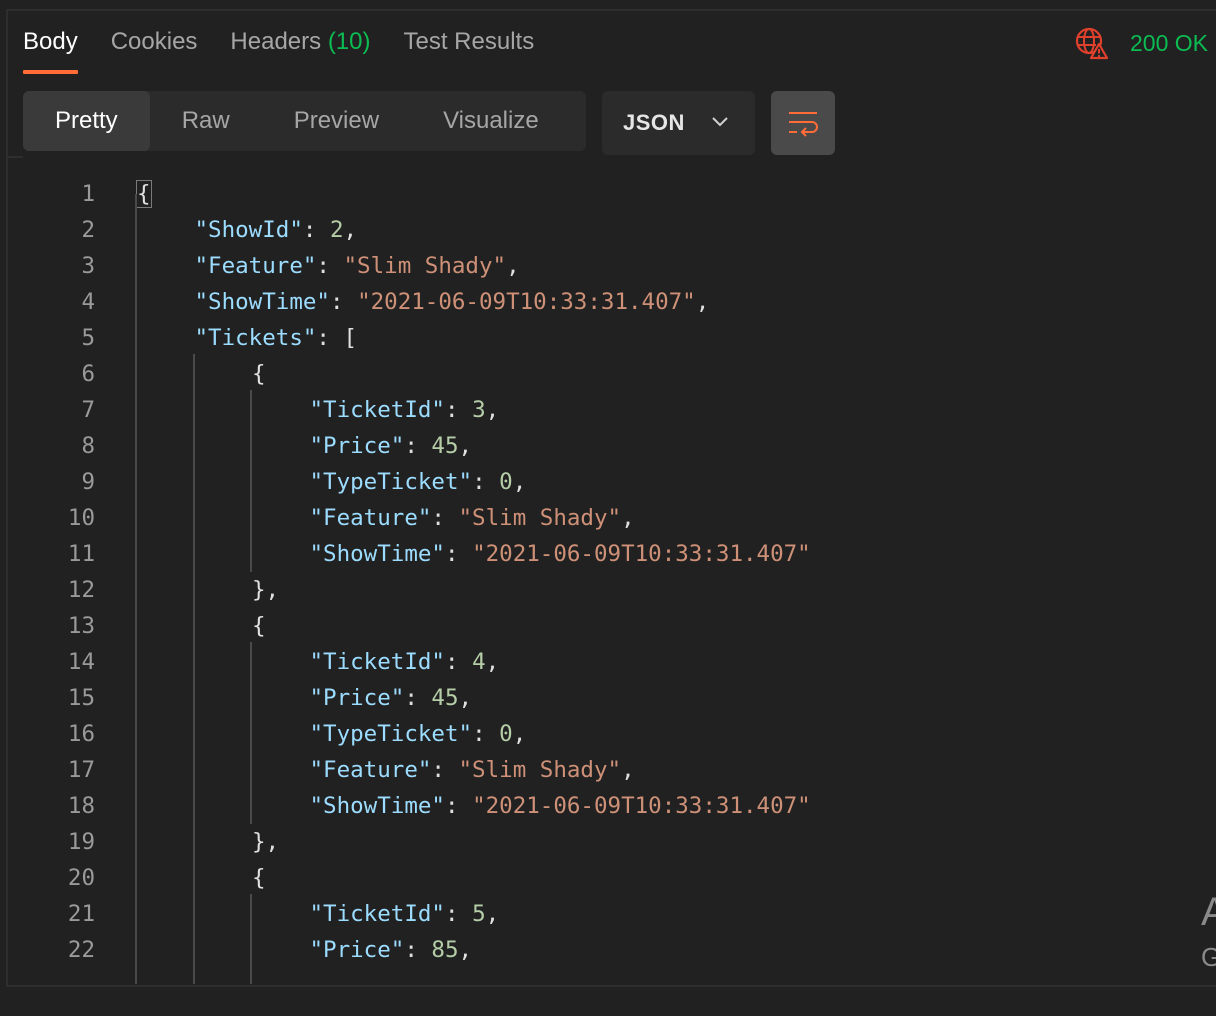  I want to click on line-number: 7, so click(88, 410).